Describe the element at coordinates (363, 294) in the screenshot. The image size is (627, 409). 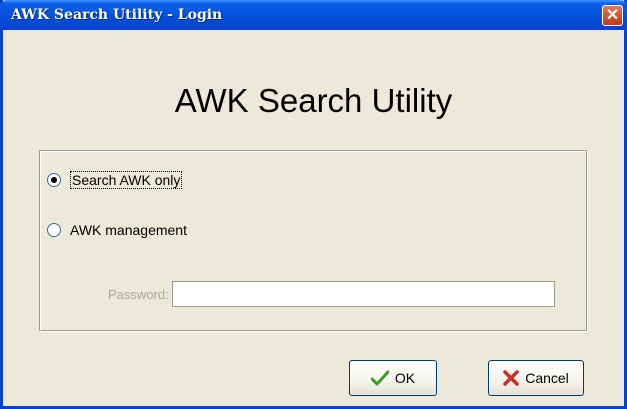
I see `password-field` at that location.